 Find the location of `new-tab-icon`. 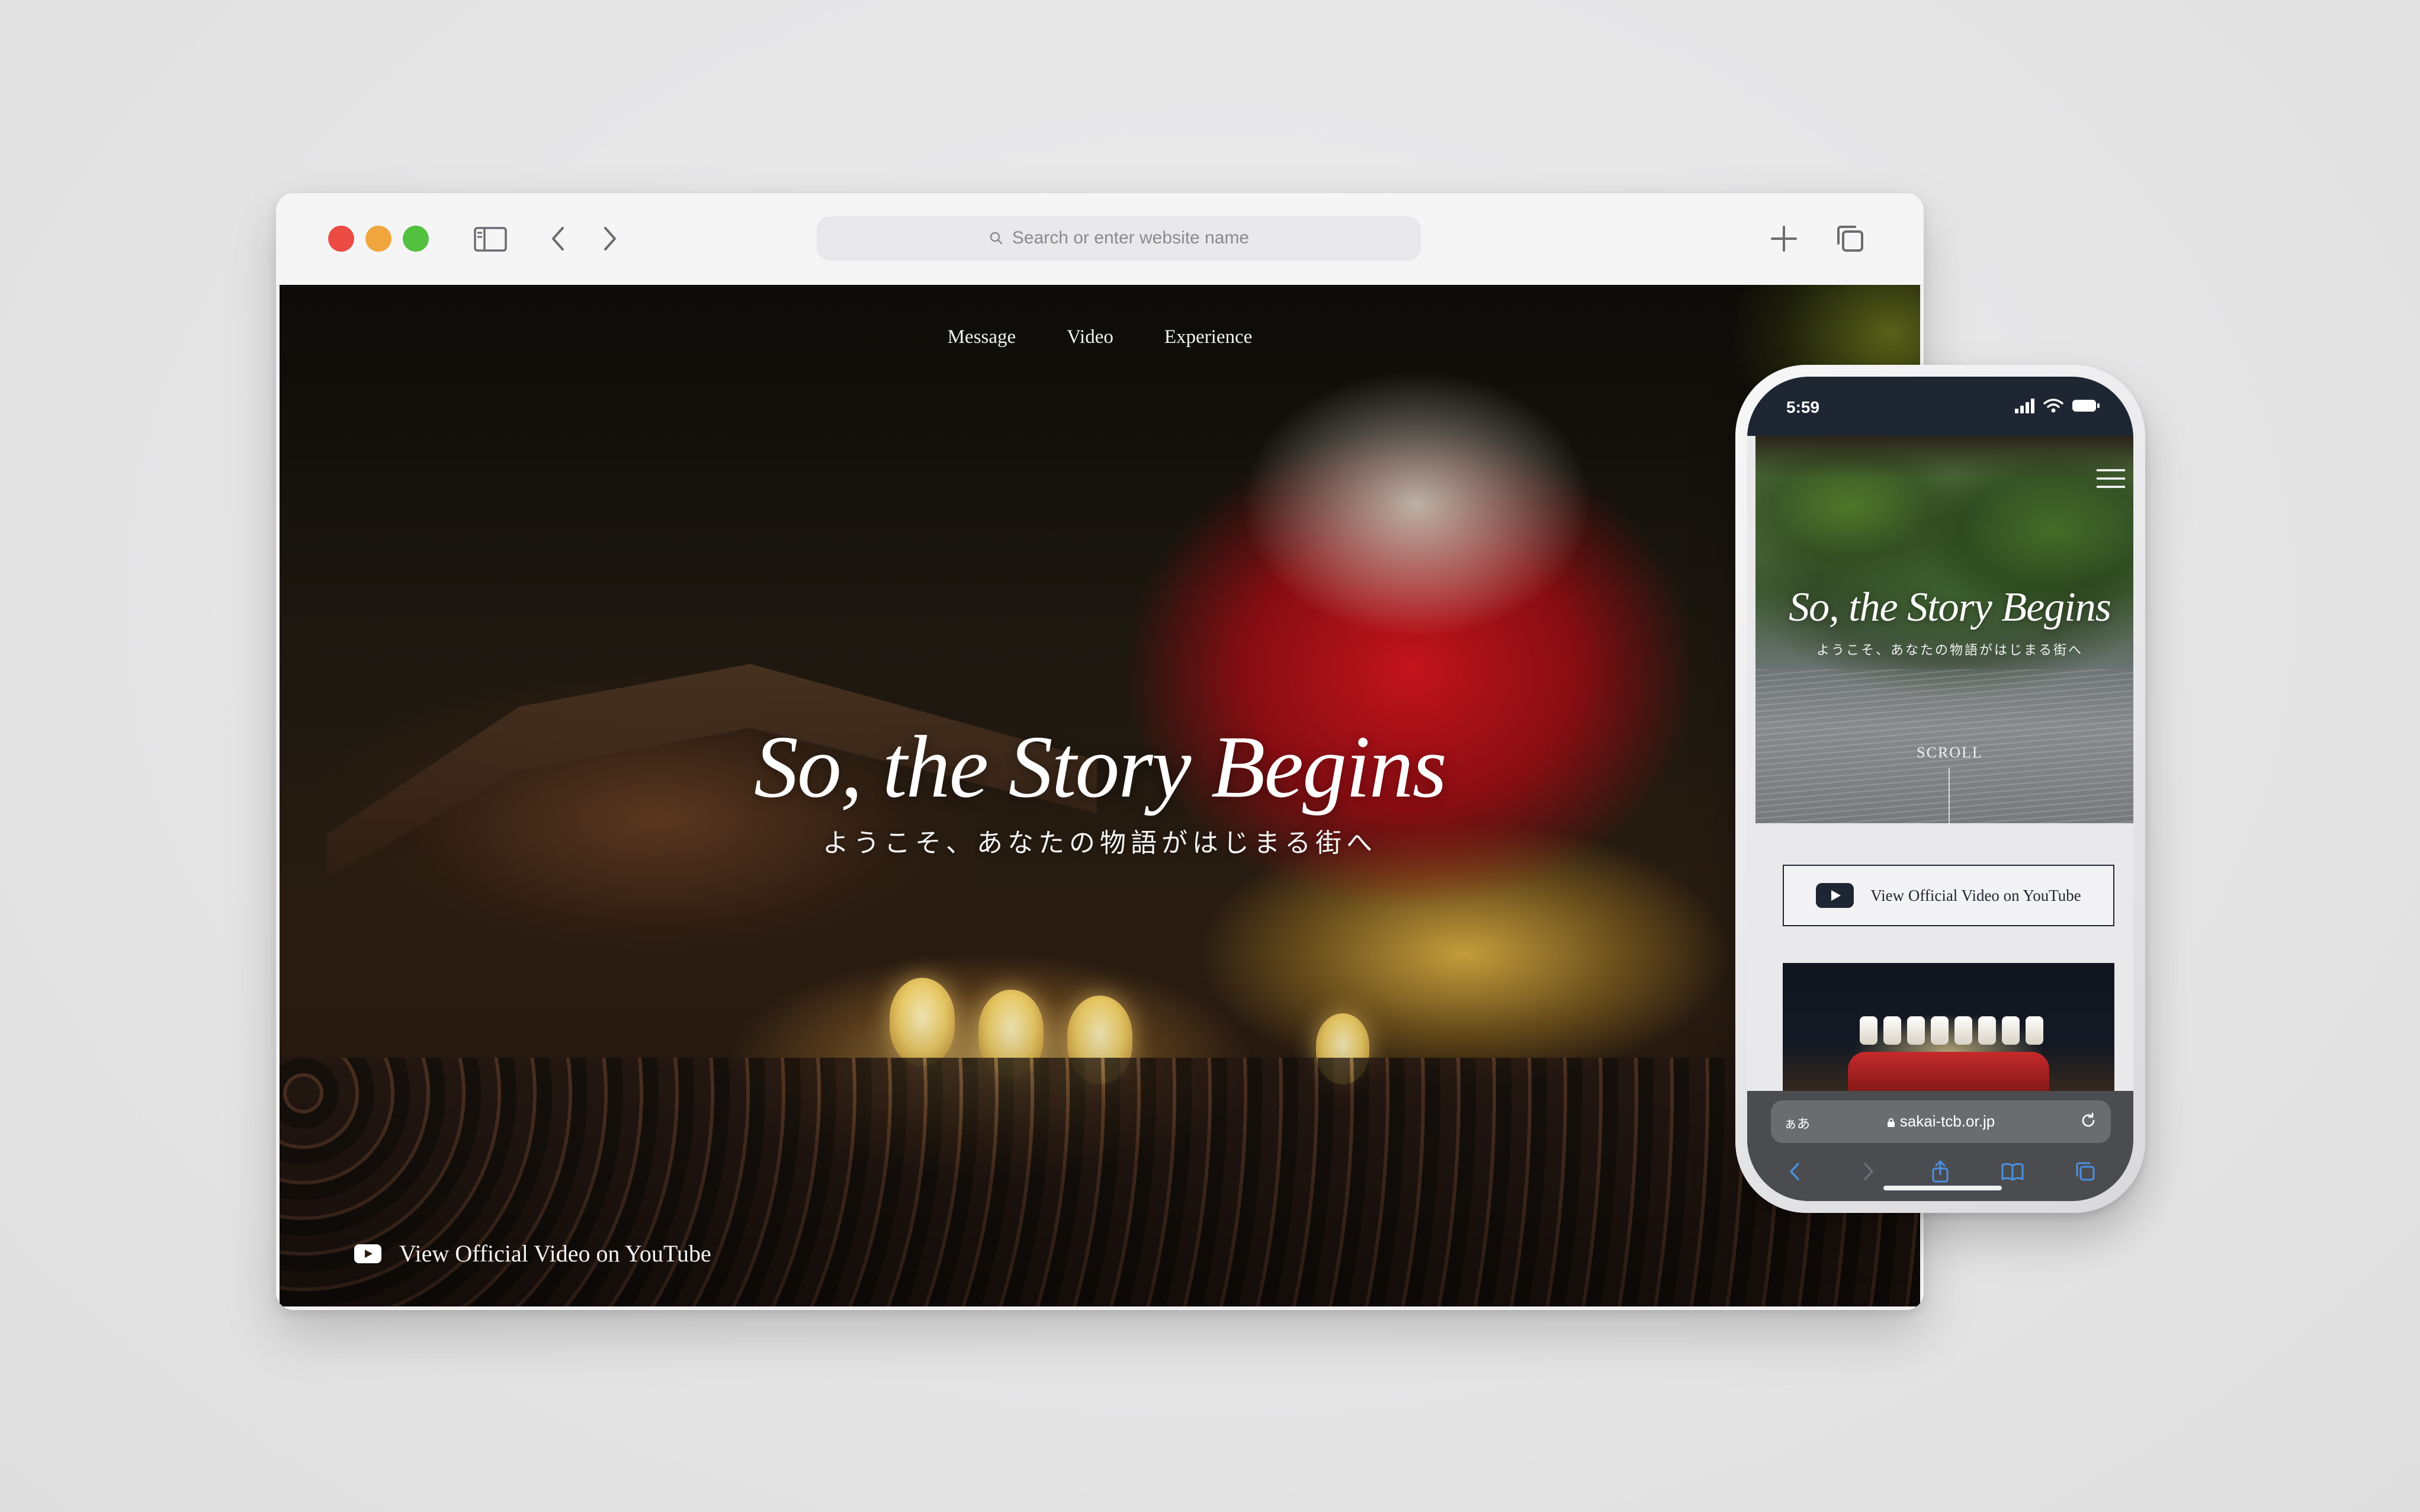

new-tab-icon is located at coordinates (1784, 239).